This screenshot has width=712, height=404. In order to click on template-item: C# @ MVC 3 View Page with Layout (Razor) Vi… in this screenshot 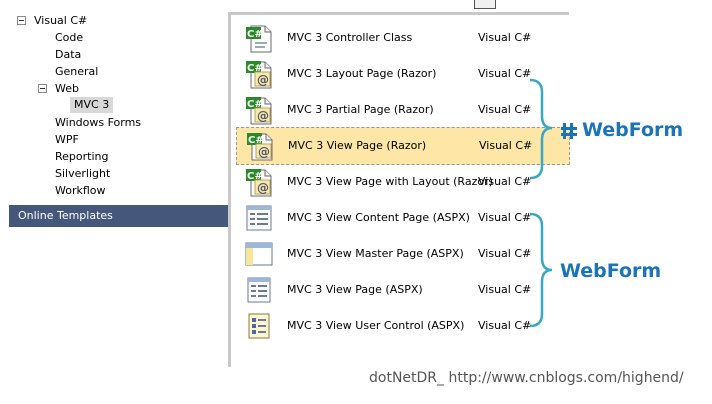, I will do `click(403, 182)`.